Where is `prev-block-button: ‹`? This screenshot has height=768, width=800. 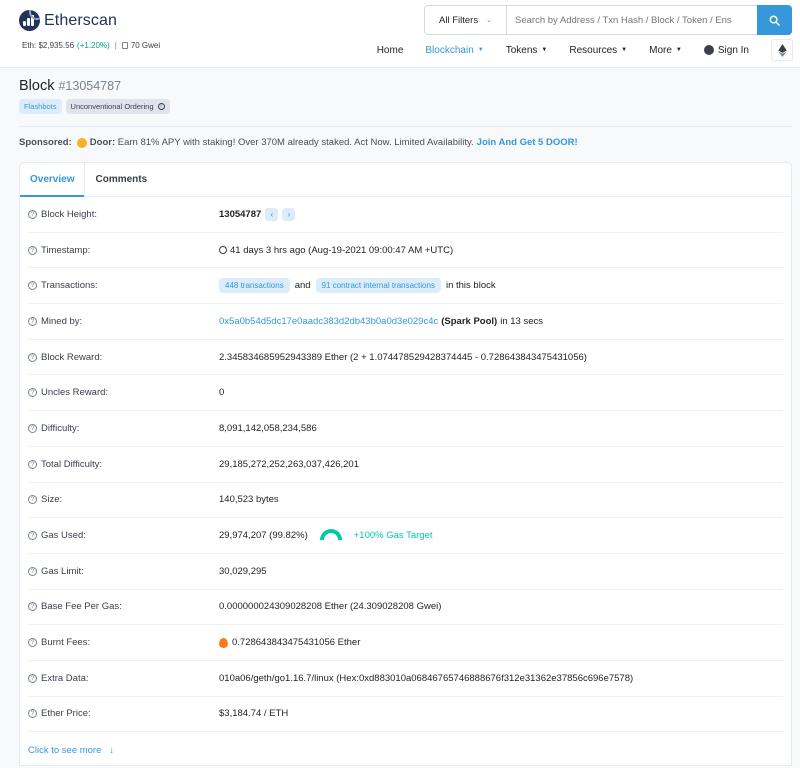
prev-block-button: ‹ is located at coordinates (272, 214).